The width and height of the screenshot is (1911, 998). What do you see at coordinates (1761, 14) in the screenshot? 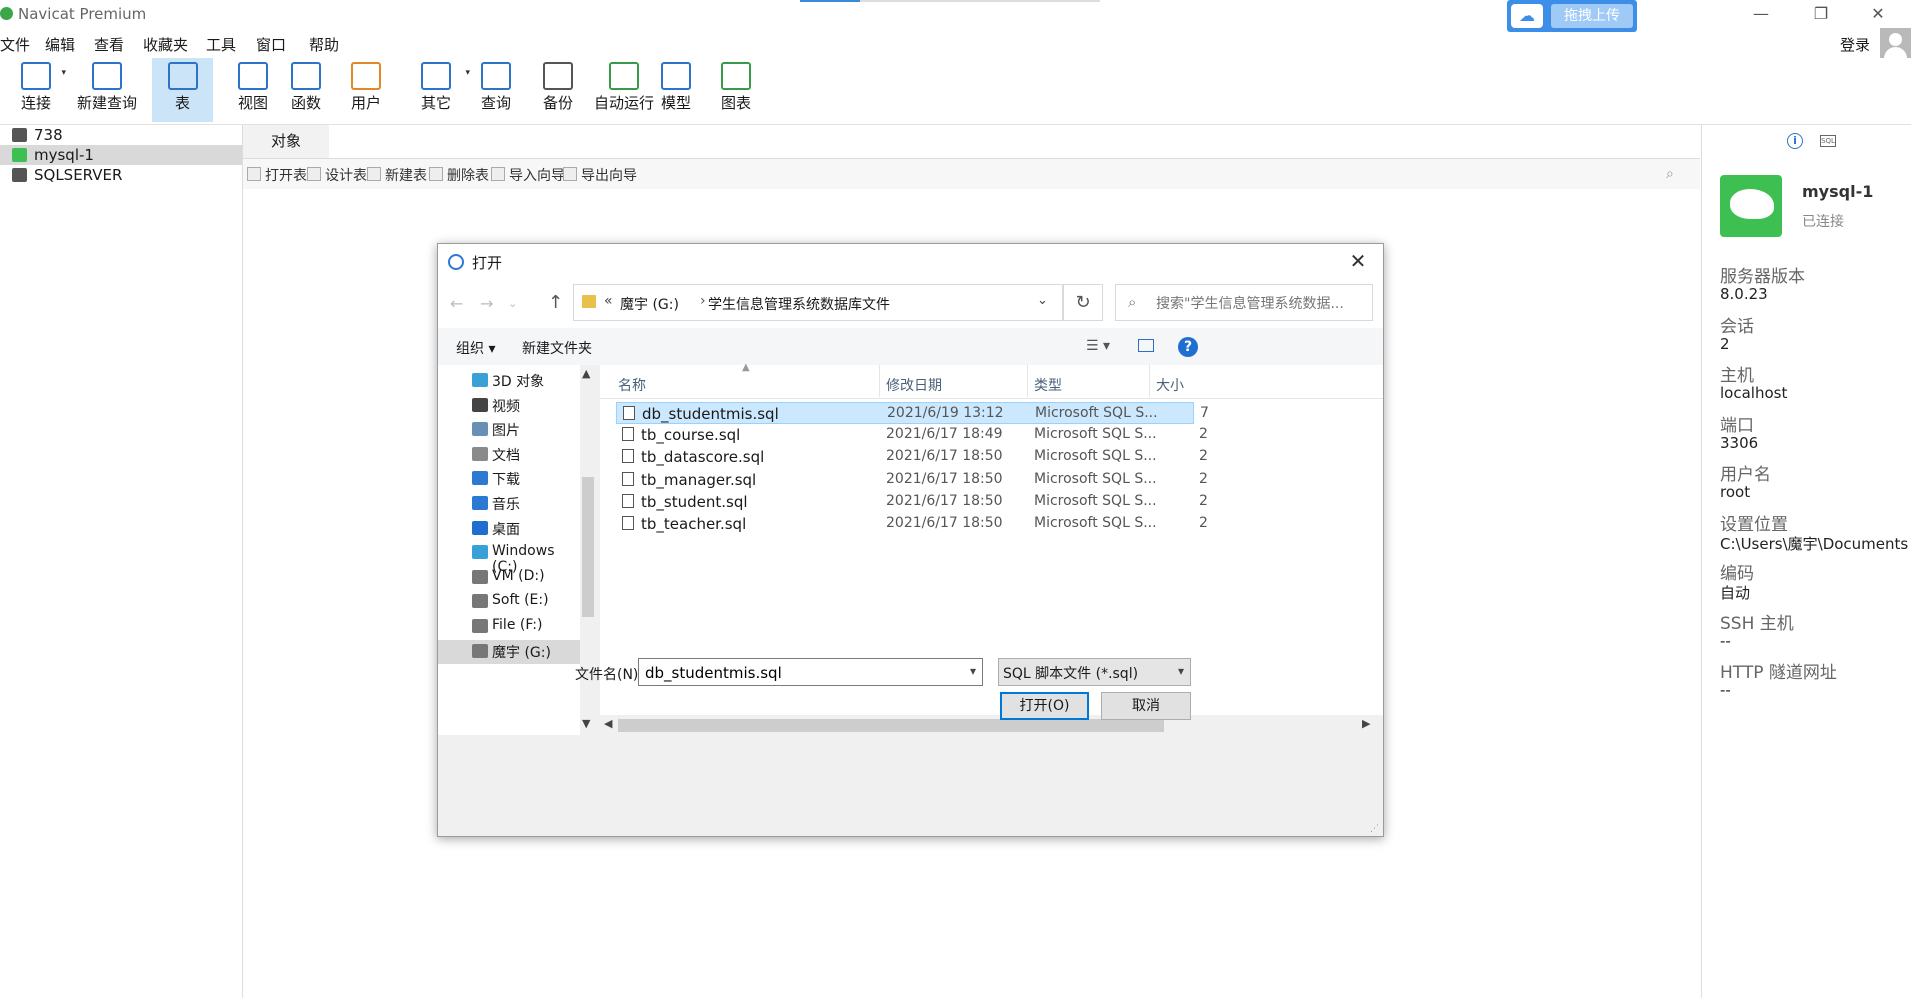
I see `minimize-icon: —` at bounding box center [1761, 14].